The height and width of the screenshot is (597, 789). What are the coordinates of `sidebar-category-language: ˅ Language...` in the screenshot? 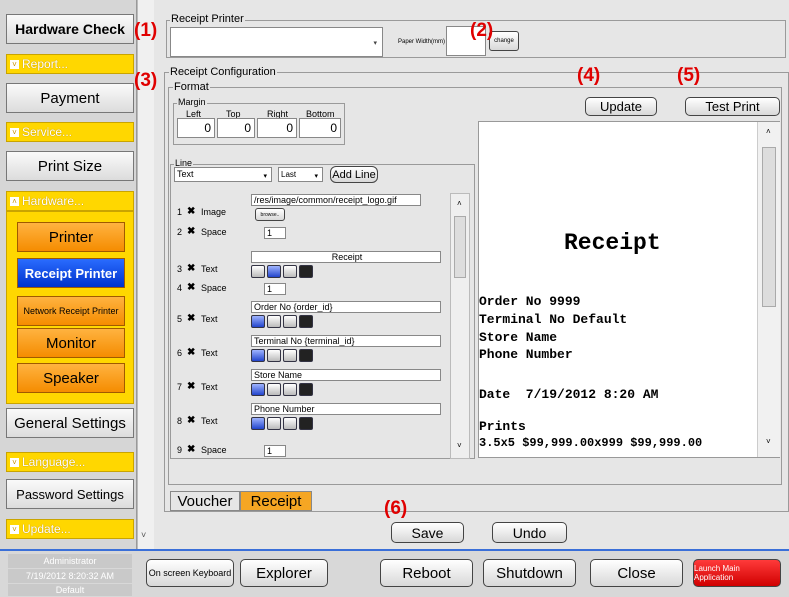 It's located at (70, 462).